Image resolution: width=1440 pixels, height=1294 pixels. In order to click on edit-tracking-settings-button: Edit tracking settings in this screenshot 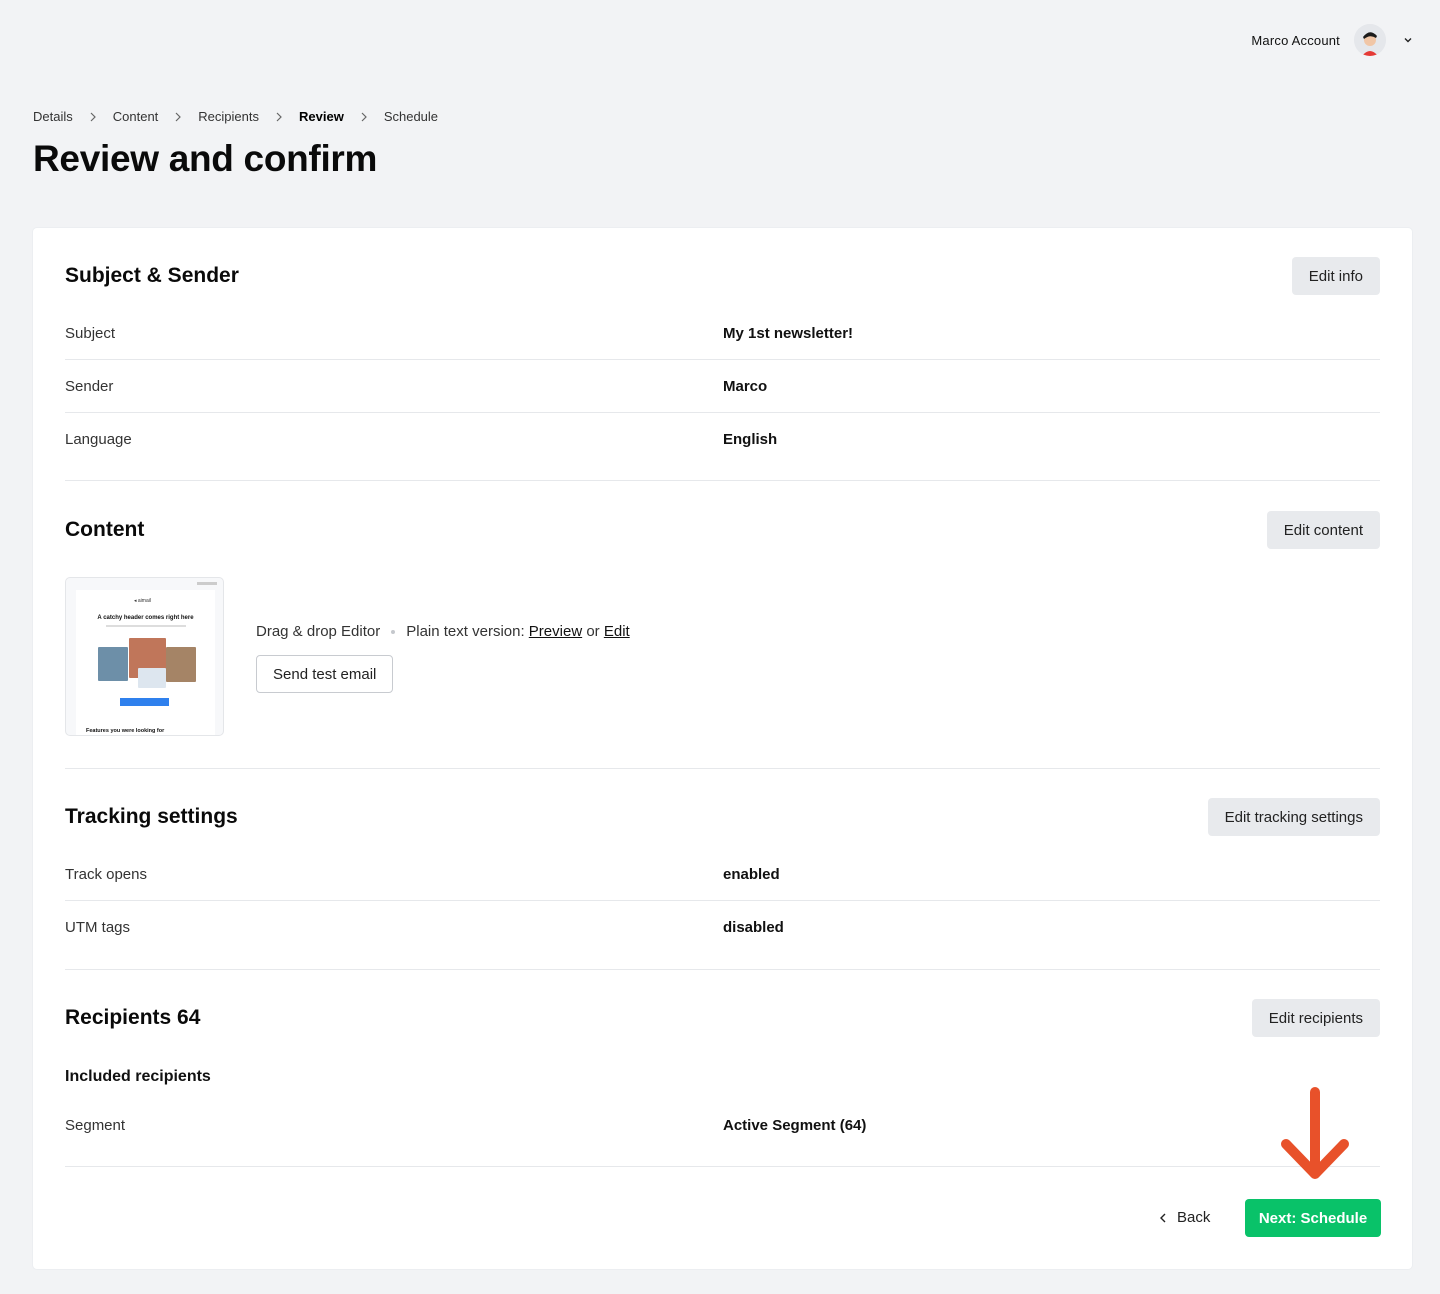, I will do `click(1293, 817)`.